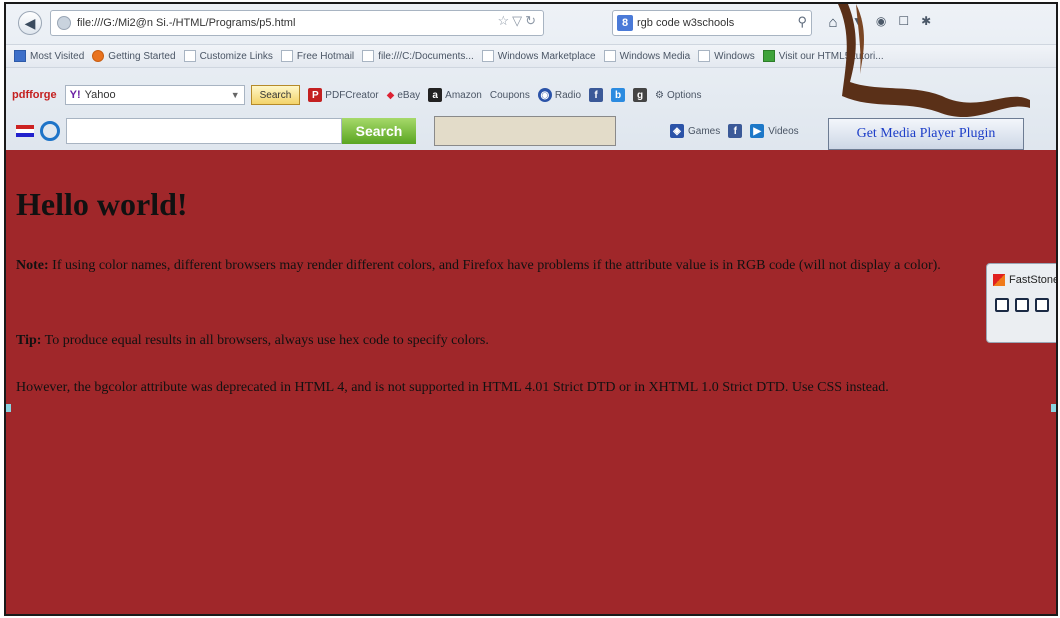 This screenshot has height=618, width=1060. Describe the element at coordinates (34, 95) in the screenshot. I see `pdfforge-logo: pdfforge` at that location.